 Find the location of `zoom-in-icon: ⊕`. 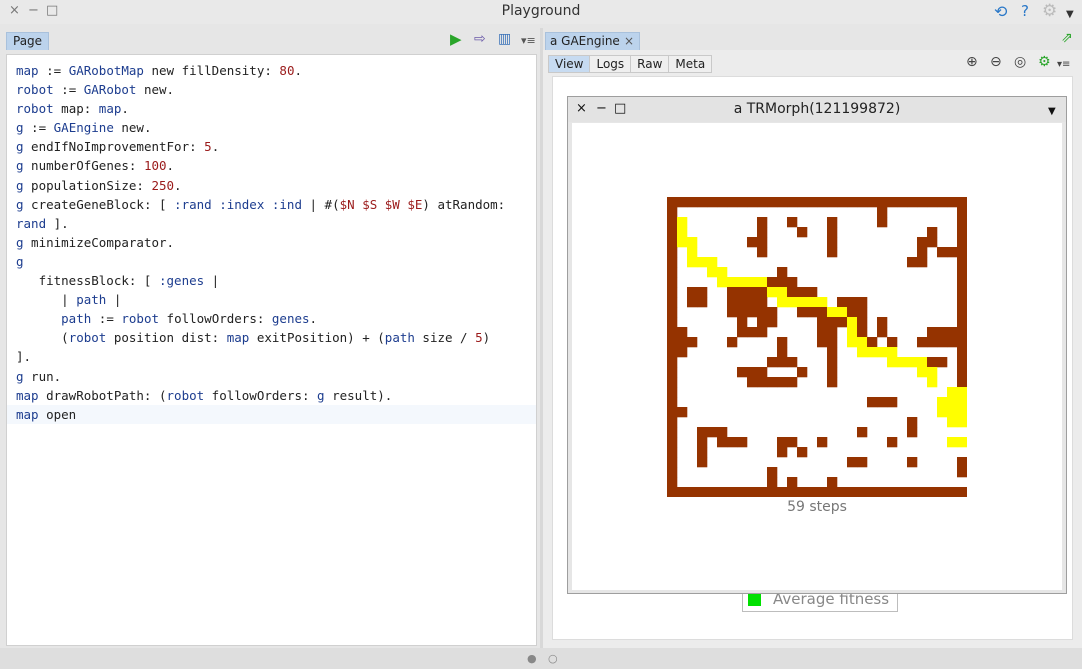

zoom-in-icon: ⊕ is located at coordinates (972, 62).